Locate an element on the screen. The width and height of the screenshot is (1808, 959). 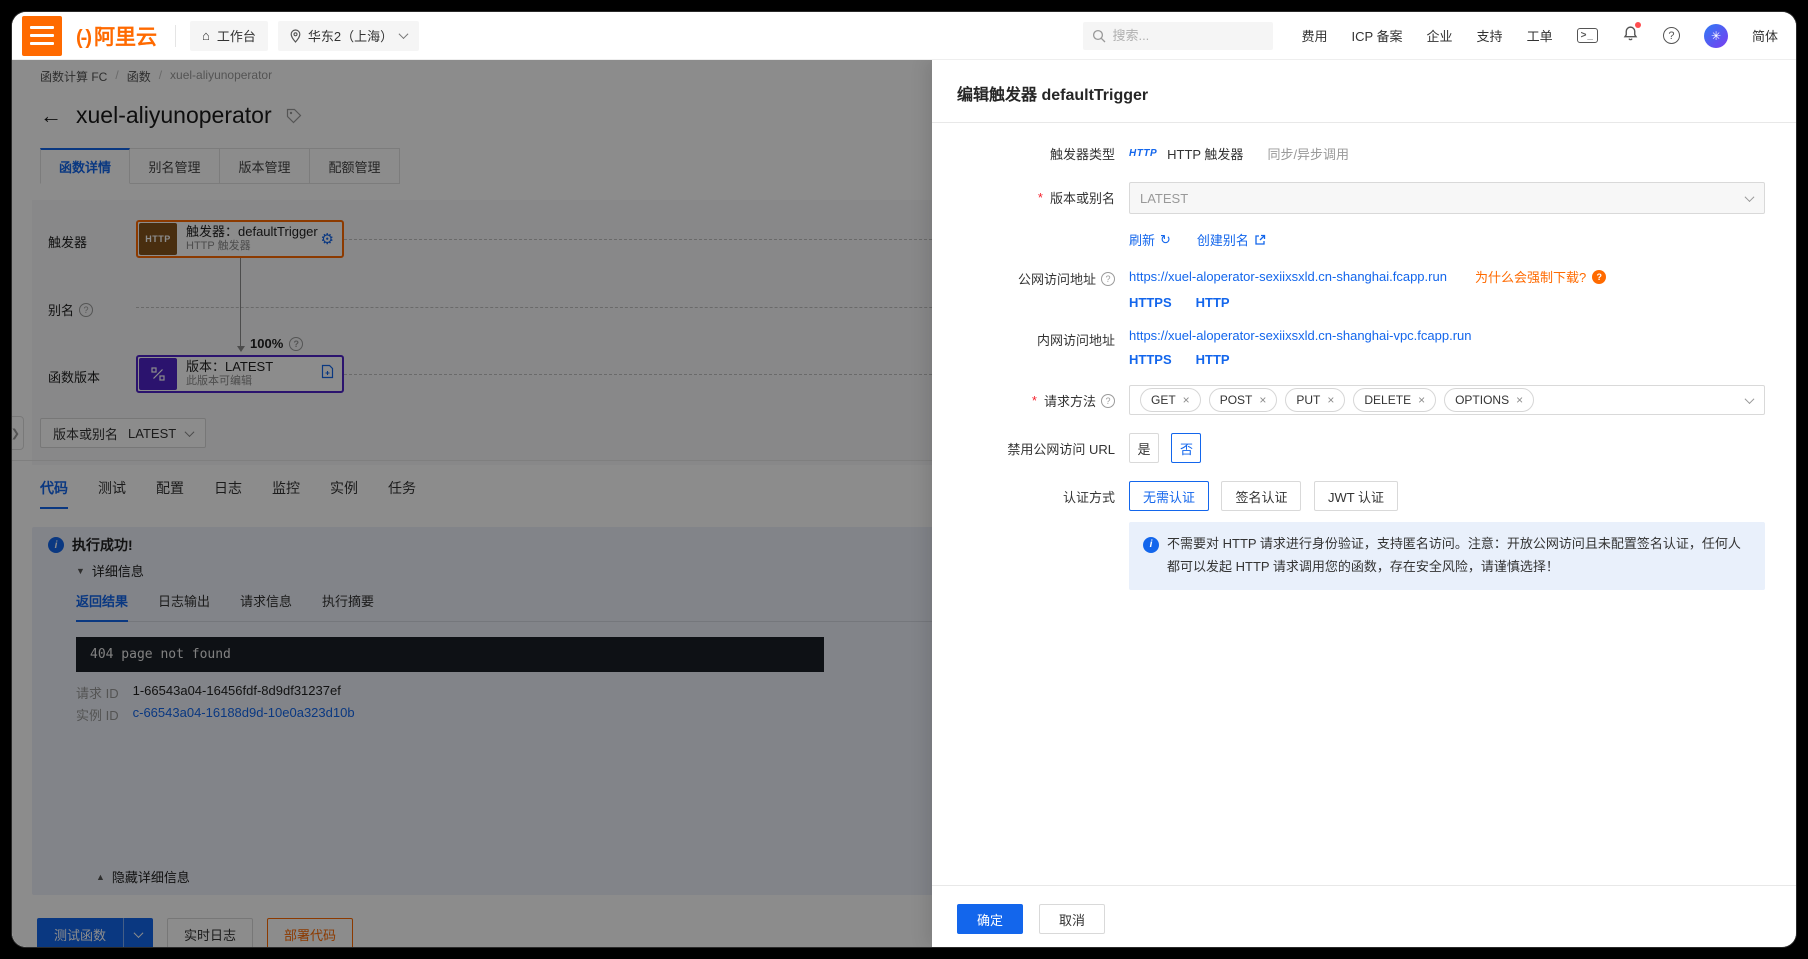
ok-button: 确定 is located at coordinates (990, 919).